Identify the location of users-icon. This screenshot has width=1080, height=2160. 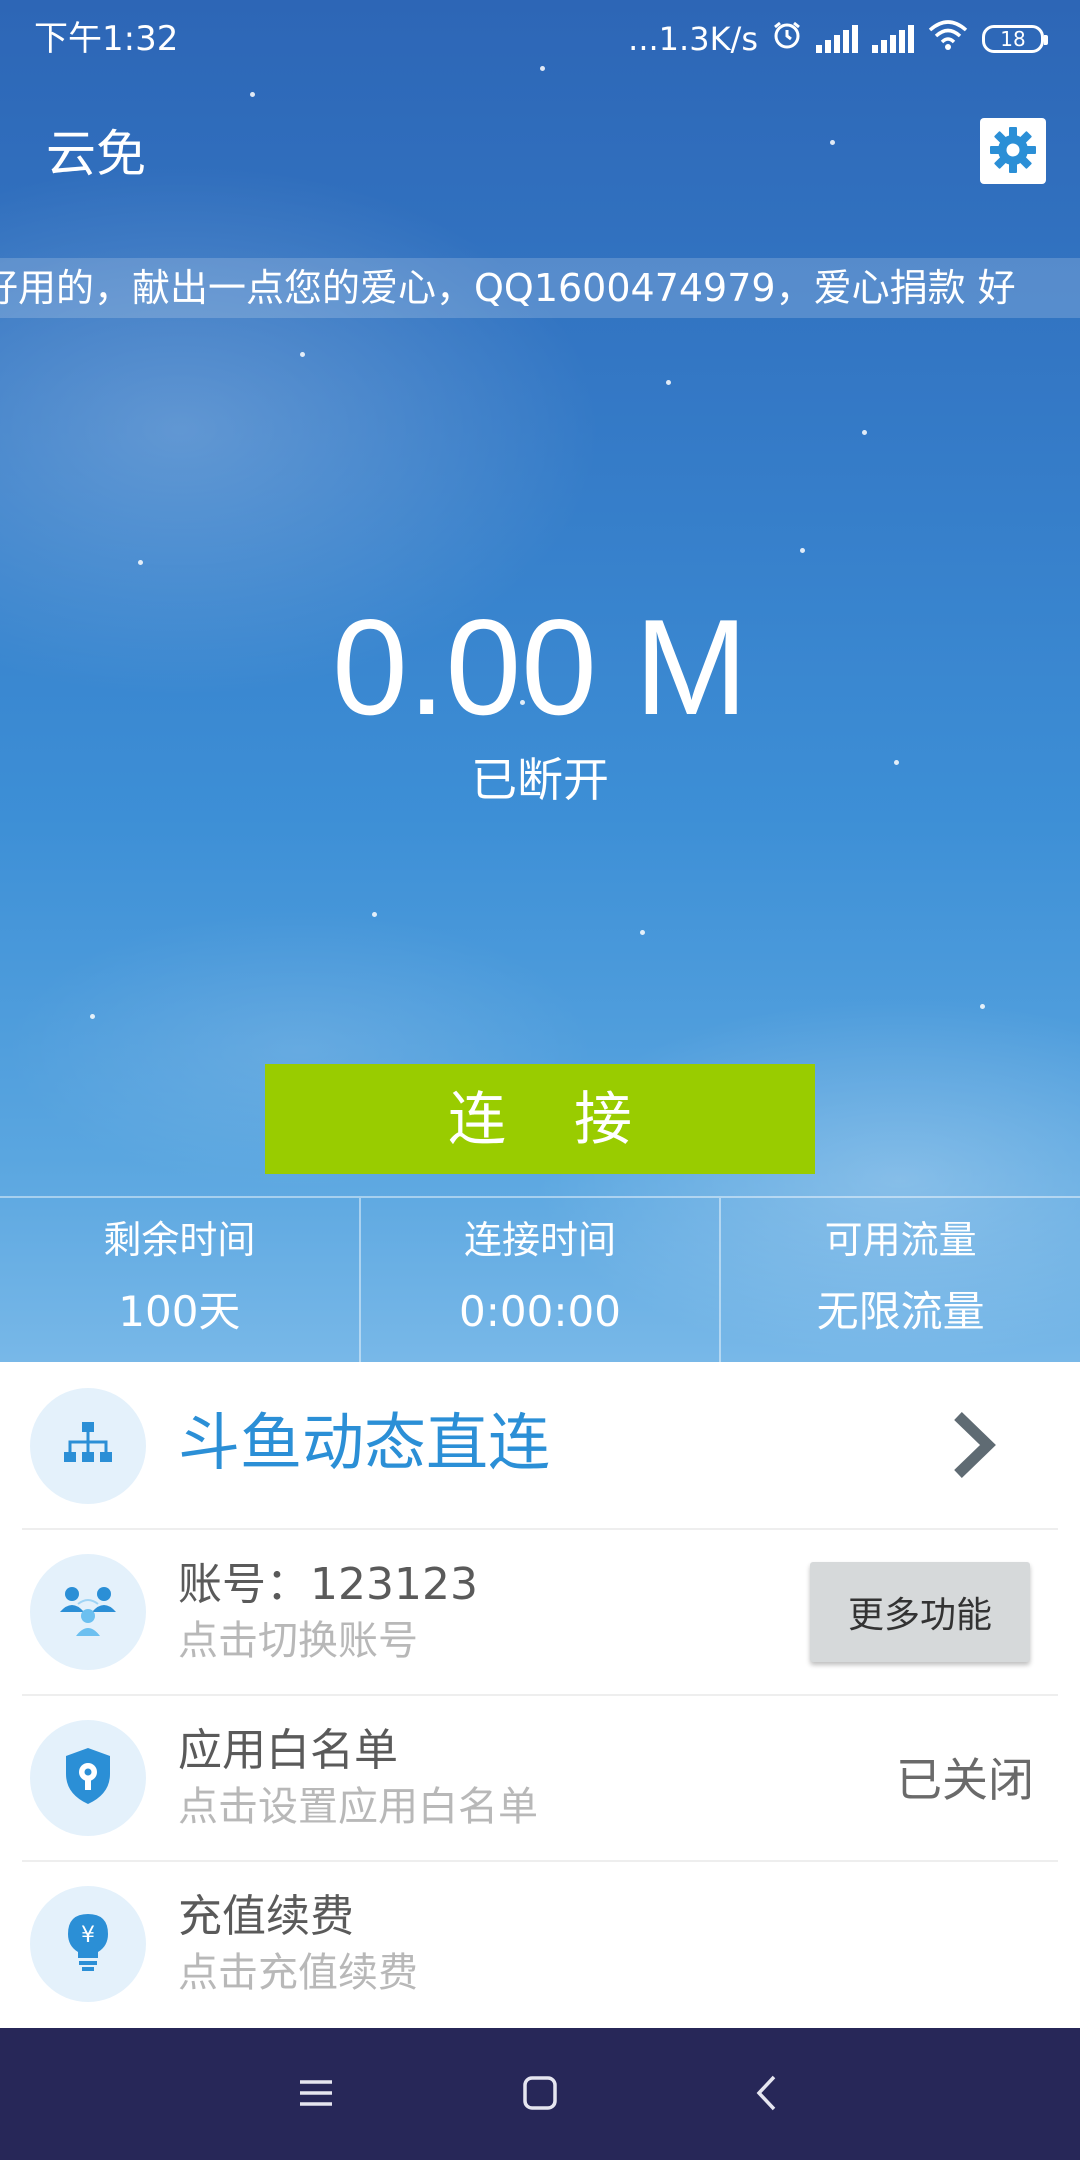
(88, 1612).